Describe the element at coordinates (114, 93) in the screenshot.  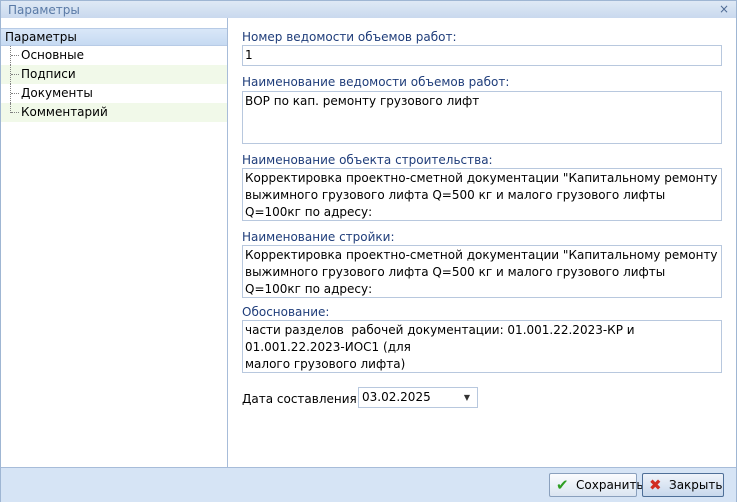
I see `sidebar-item-documents: Документы` at that location.